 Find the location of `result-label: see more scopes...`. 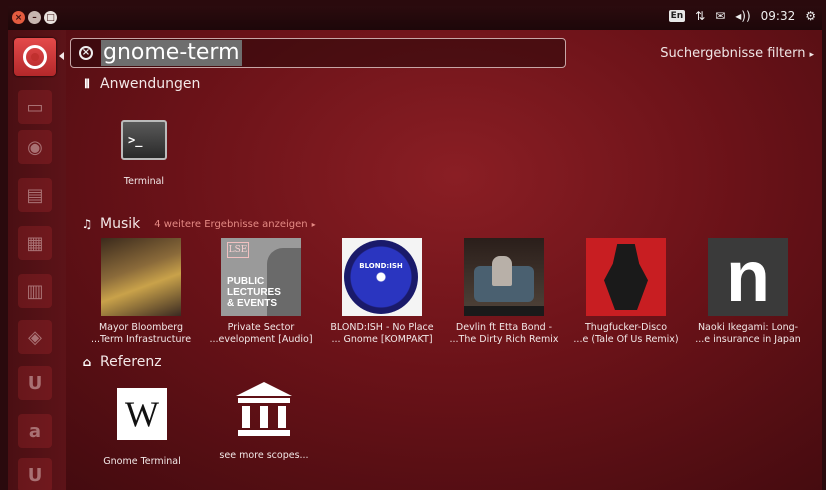

result-label: see more scopes... is located at coordinates (264, 455).